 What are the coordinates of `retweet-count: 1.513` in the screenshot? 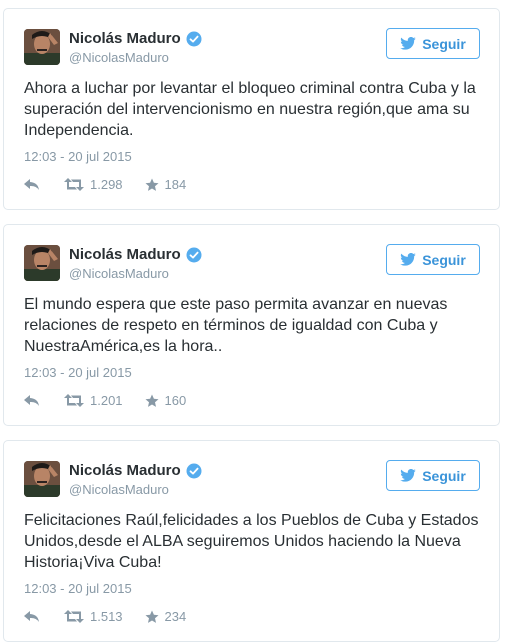 It's located at (106, 616).